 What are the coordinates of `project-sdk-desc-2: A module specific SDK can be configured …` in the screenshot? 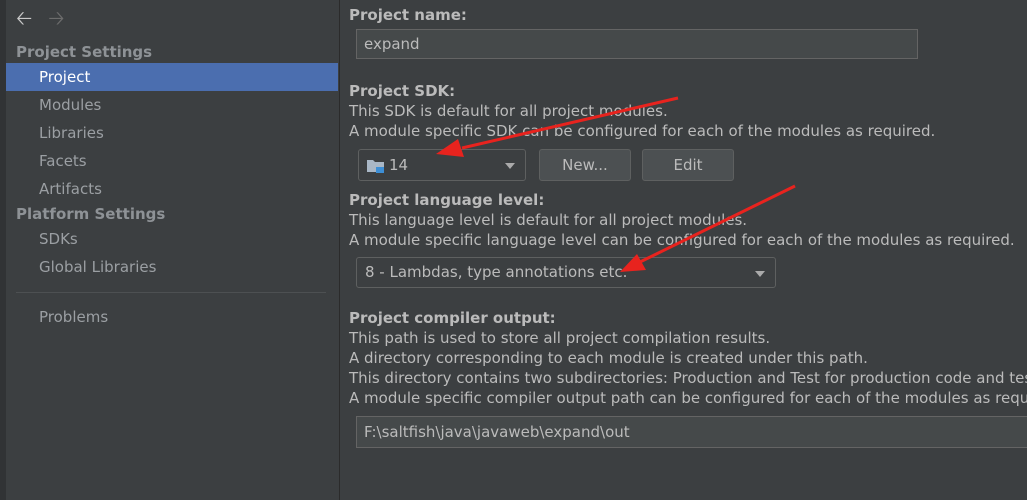 It's located at (642, 131).